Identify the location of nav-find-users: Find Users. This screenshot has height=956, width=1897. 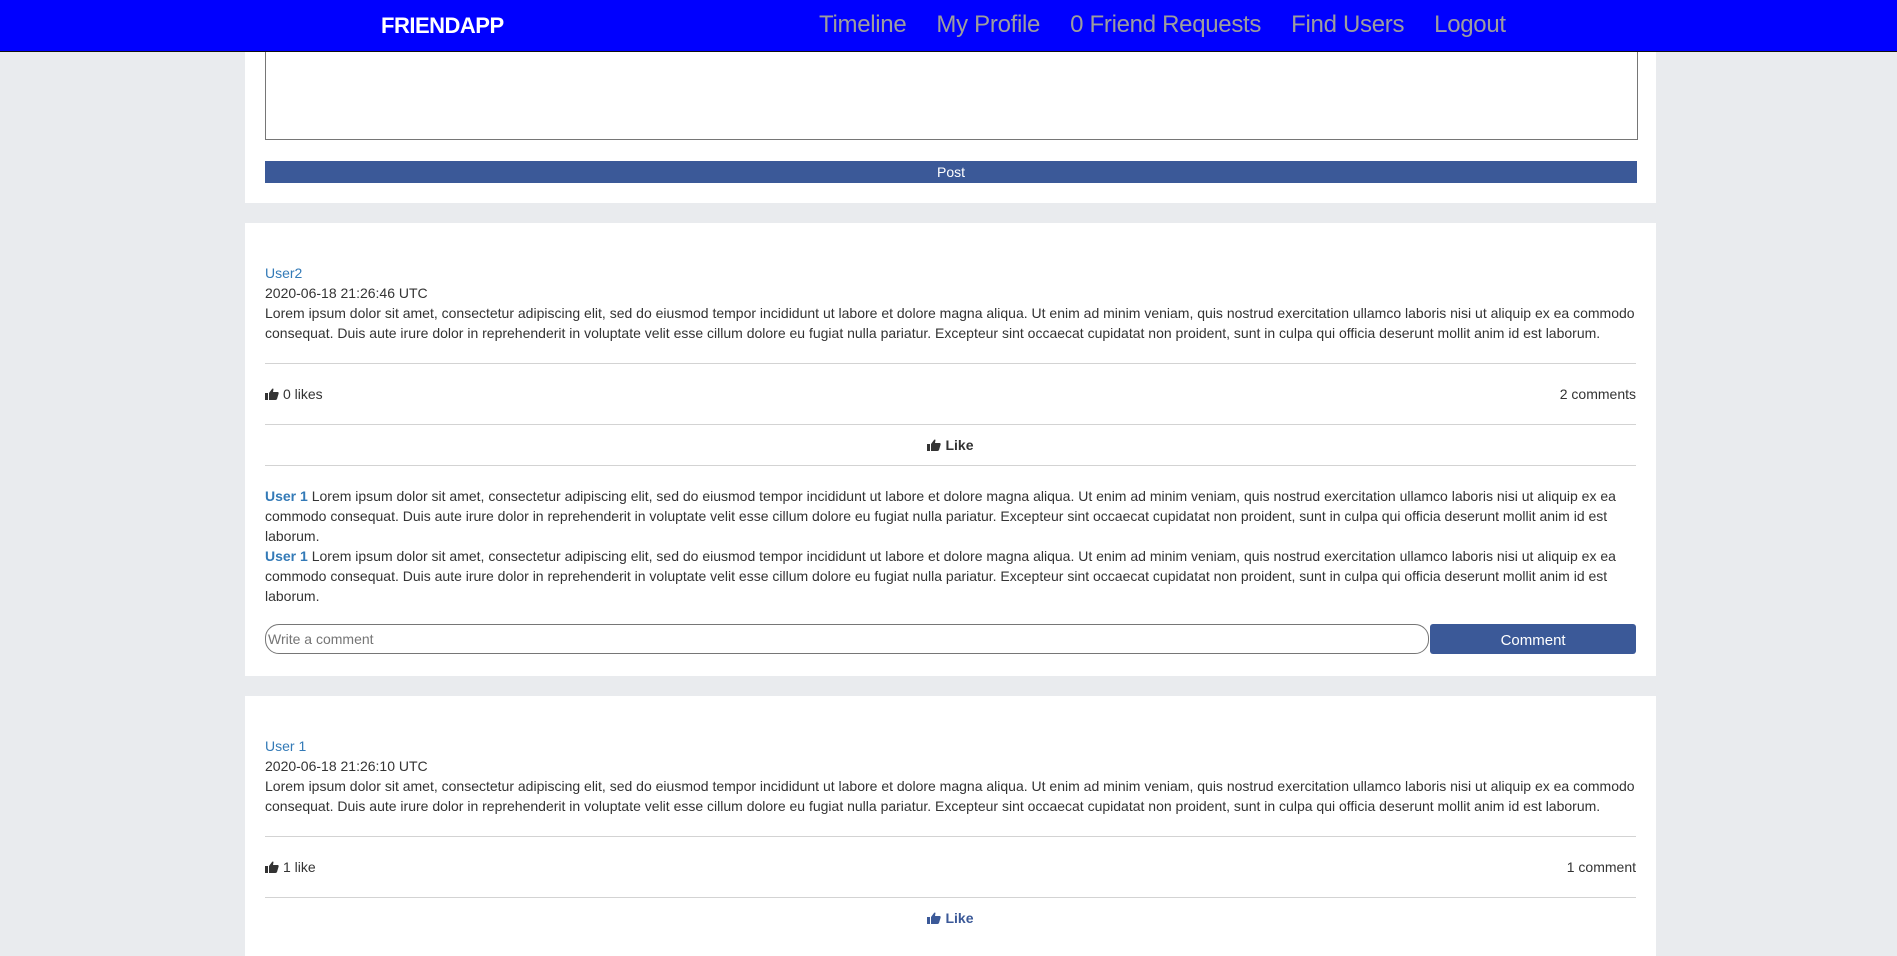
(1347, 25).